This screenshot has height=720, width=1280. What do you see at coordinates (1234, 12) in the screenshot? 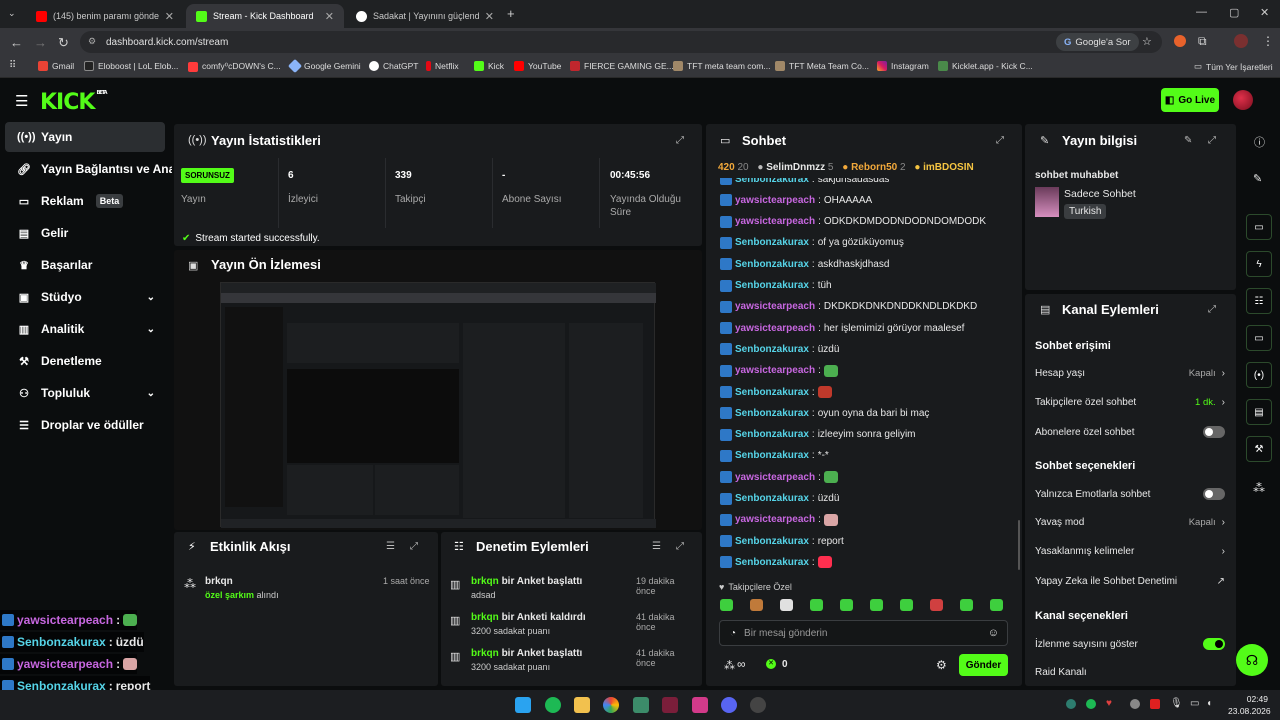
I see `maximize-icon: ▢` at bounding box center [1234, 12].